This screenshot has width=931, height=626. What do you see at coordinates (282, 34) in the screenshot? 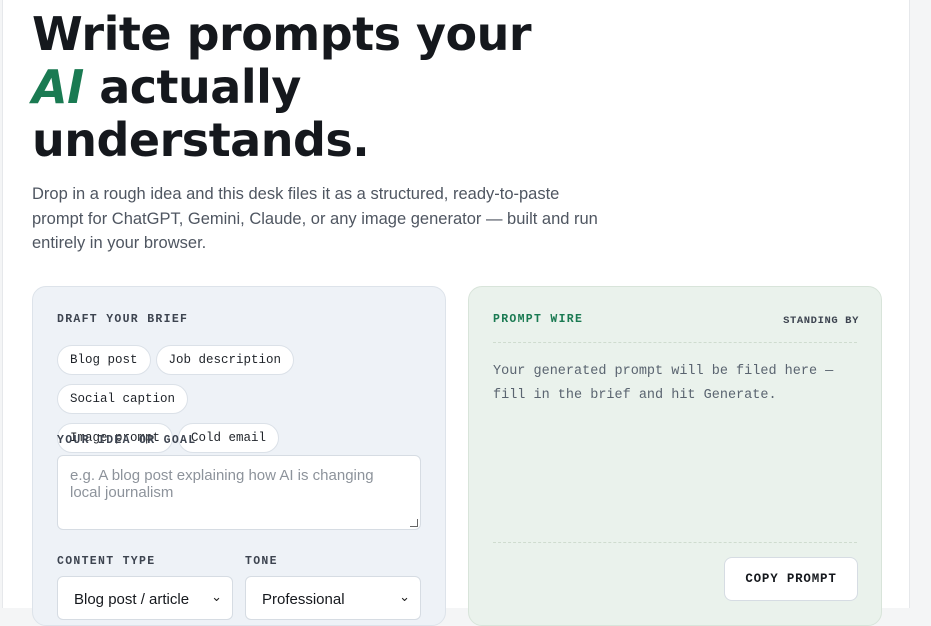
I see `hero-title-line1: Write prompts your` at bounding box center [282, 34].